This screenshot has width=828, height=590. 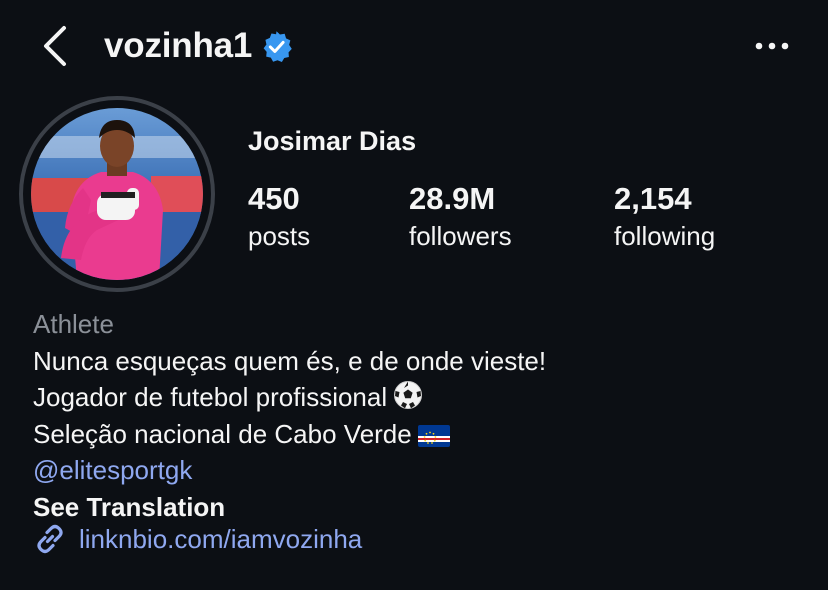 What do you see at coordinates (433, 435) in the screenshot?
I see `cape-verde-flag-icon` at bounding box center [433, 435].